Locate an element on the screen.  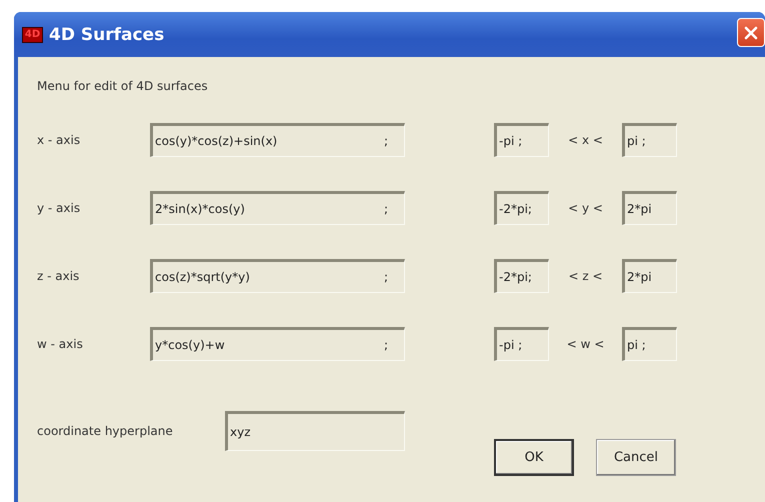
hyperplane-field: xyz is located at coordinates (315, 431).